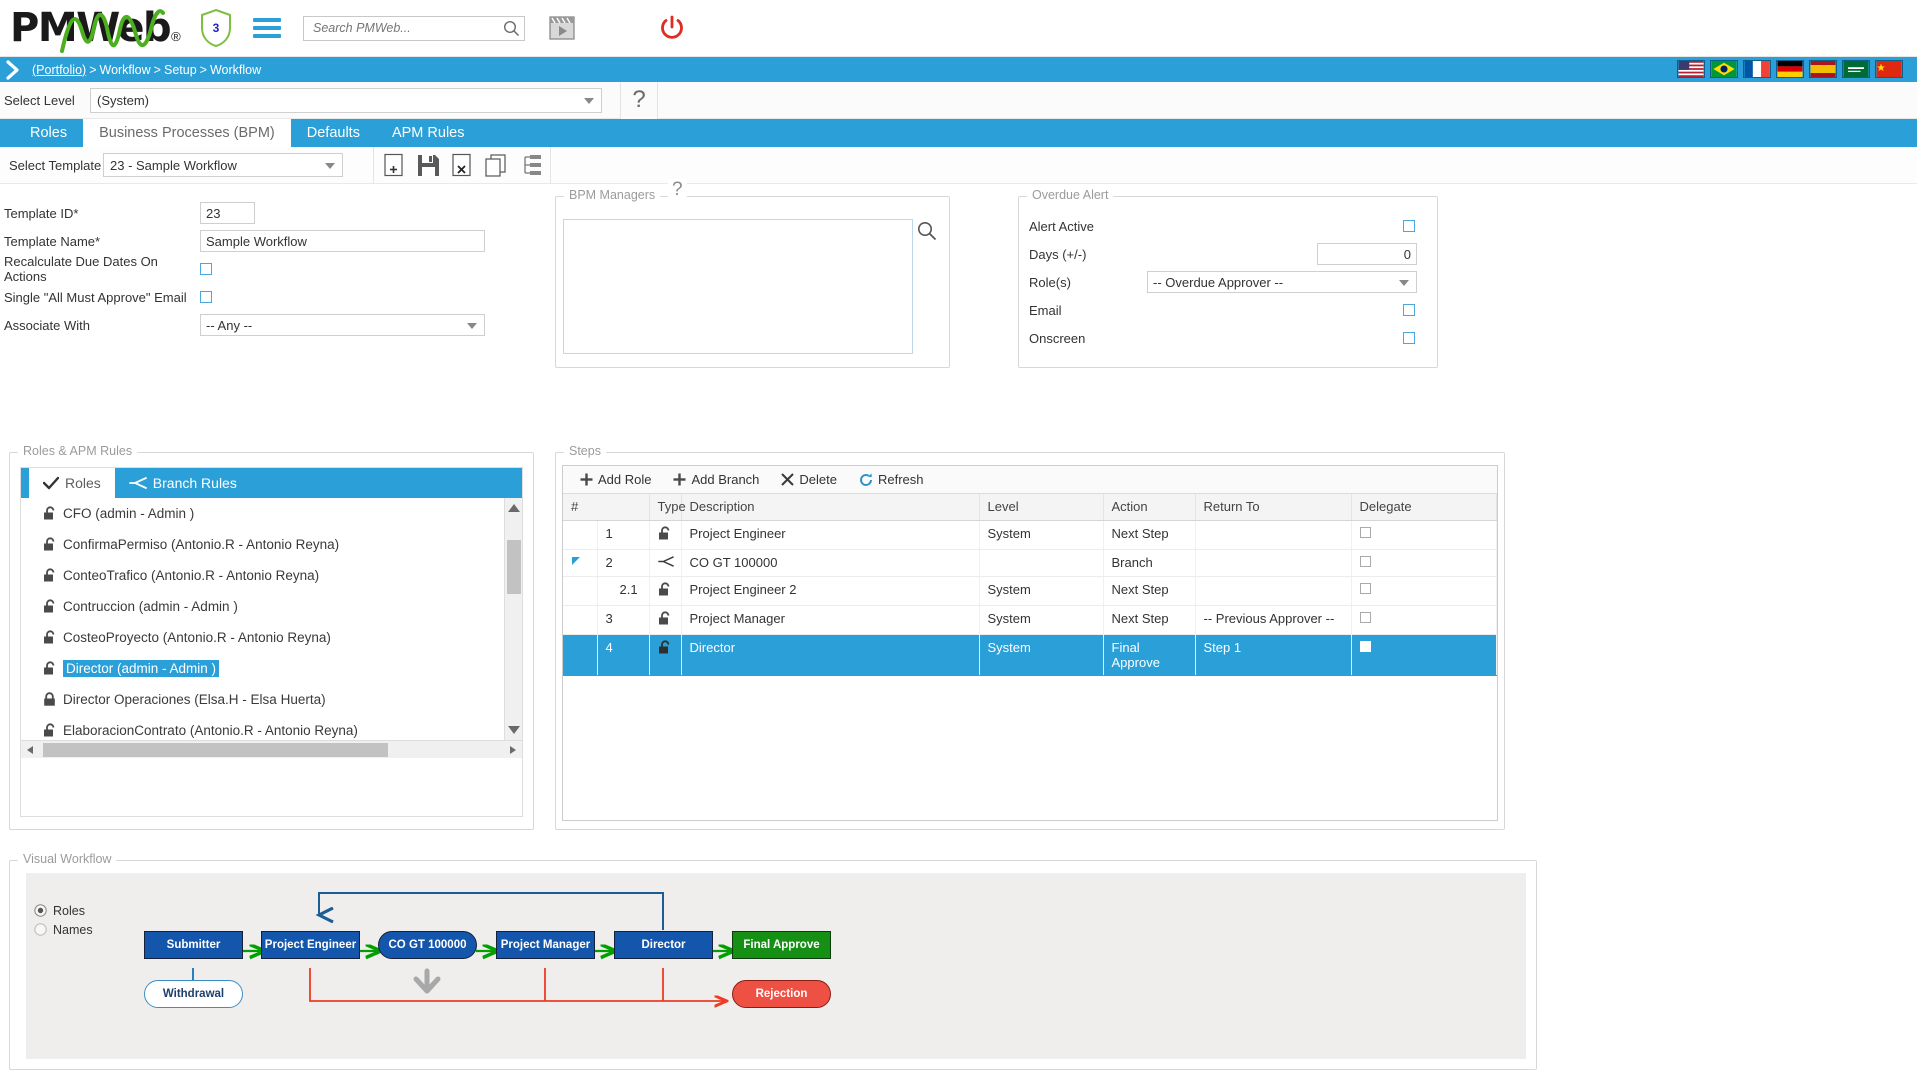 This screenshot has height=1078, width=1917. I want to click on days-input: 0, so click(1367, 254).